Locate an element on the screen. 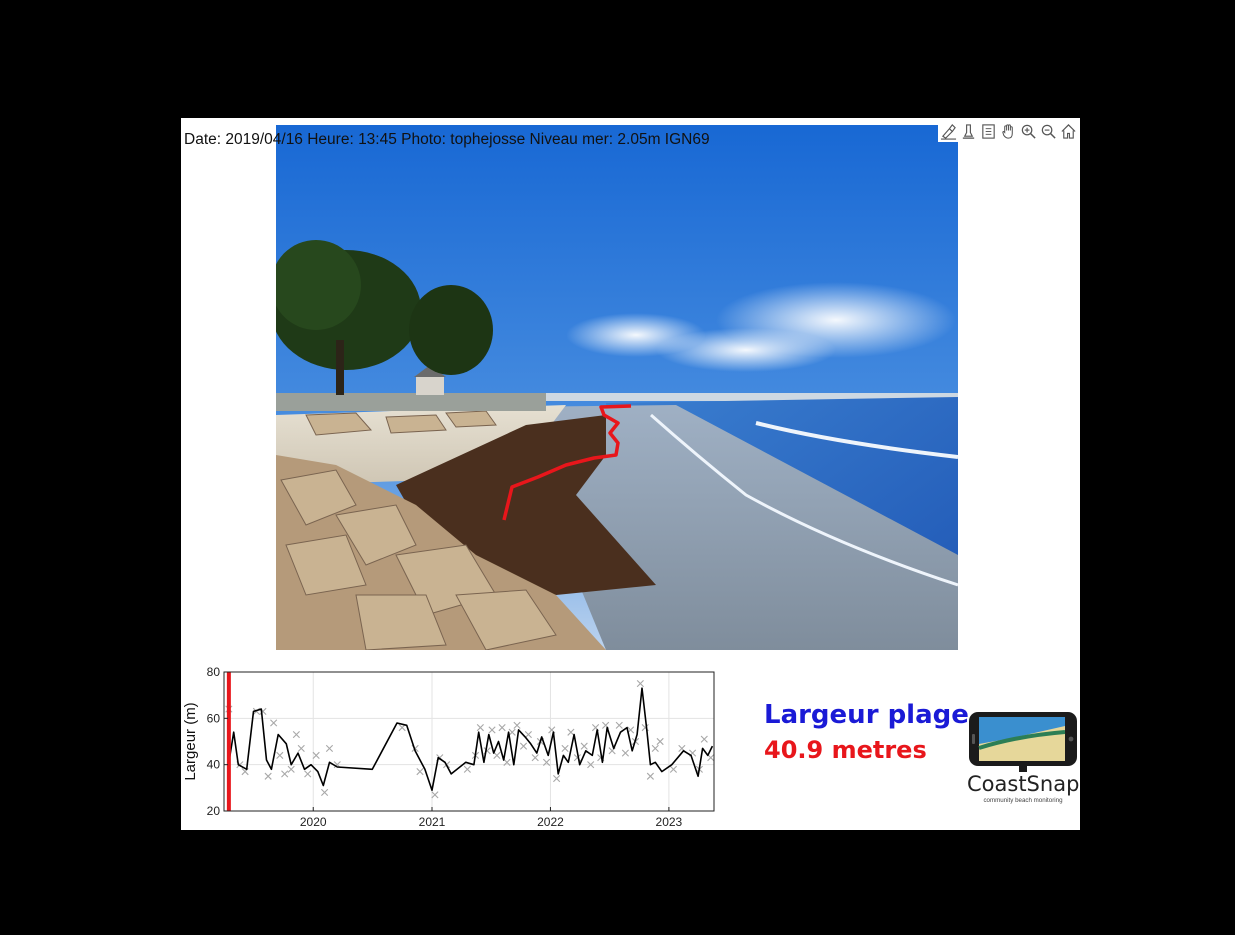  logo-wordmark: CoastSnap is located at coordinates (1023, 784).